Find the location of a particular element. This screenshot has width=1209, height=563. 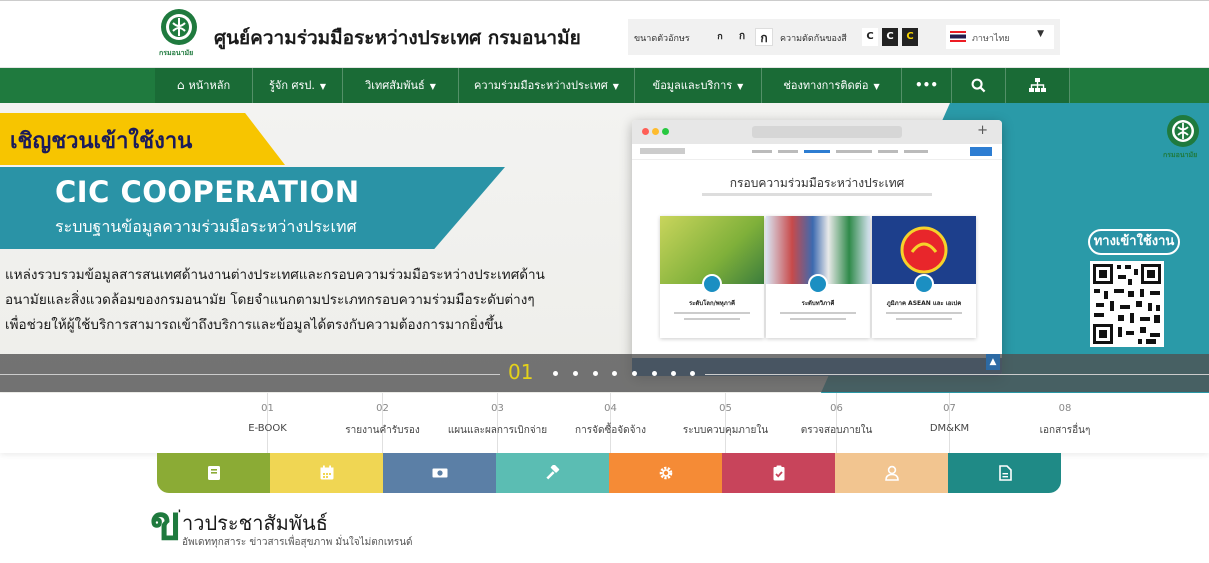

tile-report is located at coordinates (326, 473).